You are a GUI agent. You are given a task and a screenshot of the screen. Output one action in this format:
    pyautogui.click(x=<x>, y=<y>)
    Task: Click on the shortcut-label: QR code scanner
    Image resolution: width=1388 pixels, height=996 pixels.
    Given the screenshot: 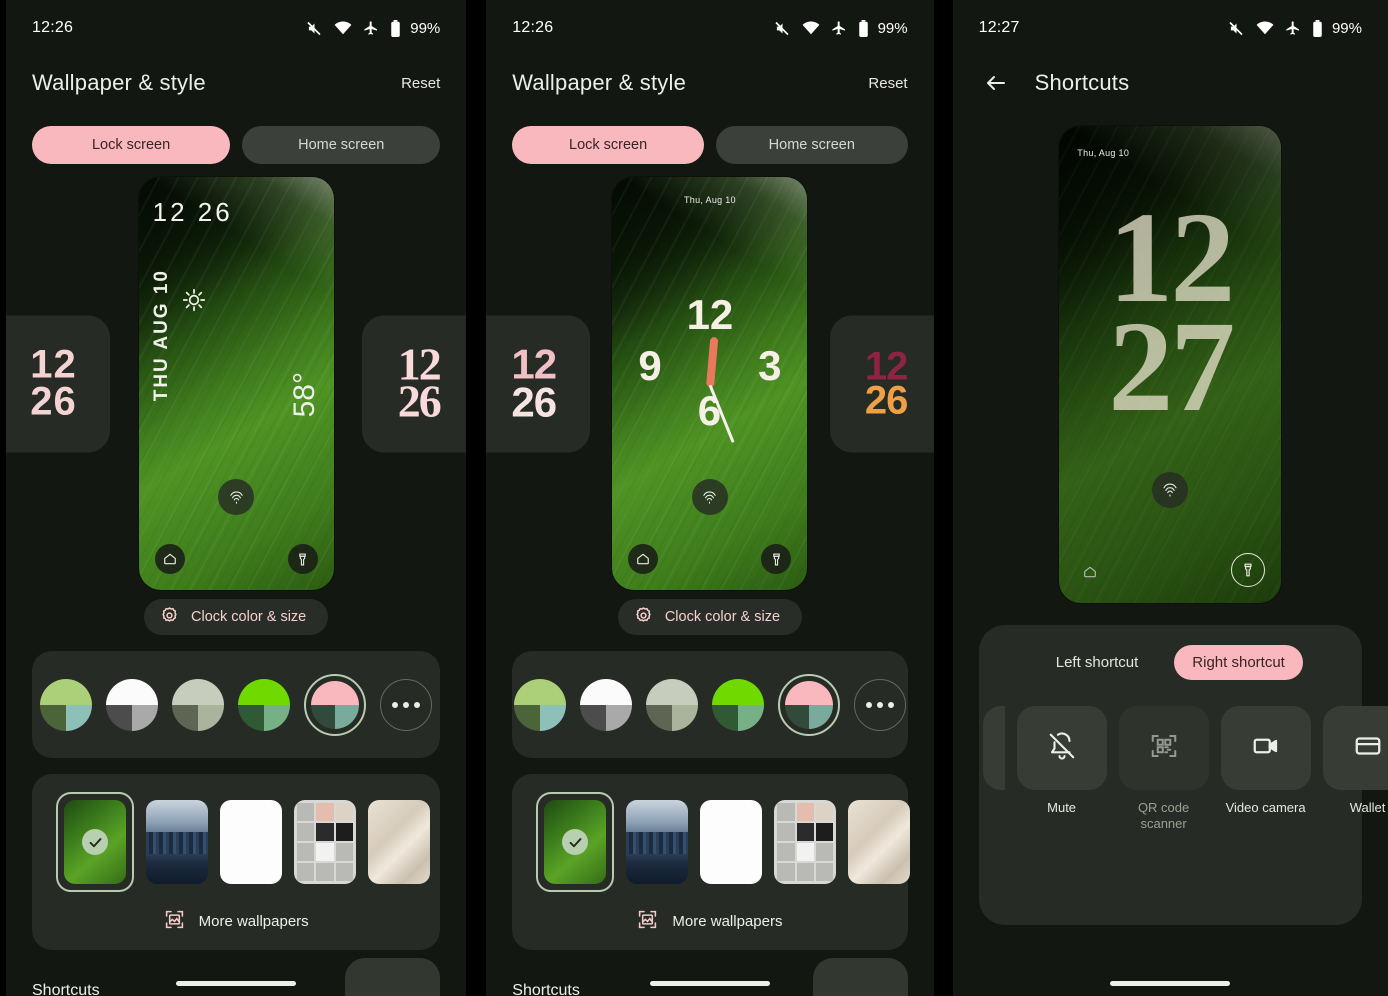 What is the action you would take?
    pyautogui.click(x=1163, y=816)
    